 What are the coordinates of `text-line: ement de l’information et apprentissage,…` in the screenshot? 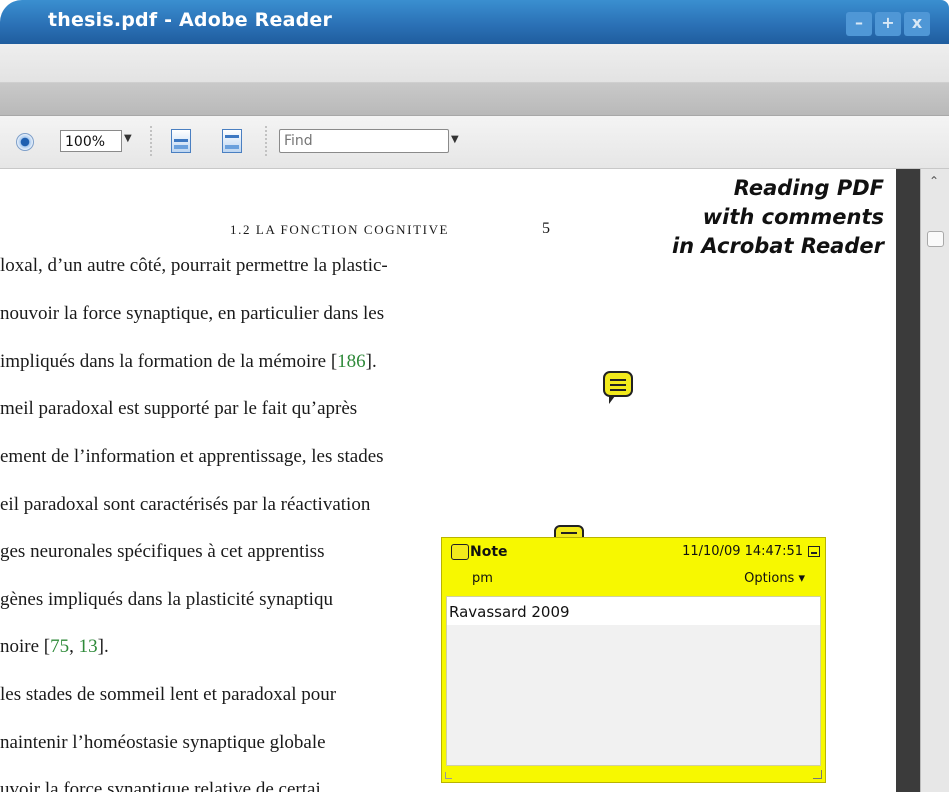 It's located at (192, 456).